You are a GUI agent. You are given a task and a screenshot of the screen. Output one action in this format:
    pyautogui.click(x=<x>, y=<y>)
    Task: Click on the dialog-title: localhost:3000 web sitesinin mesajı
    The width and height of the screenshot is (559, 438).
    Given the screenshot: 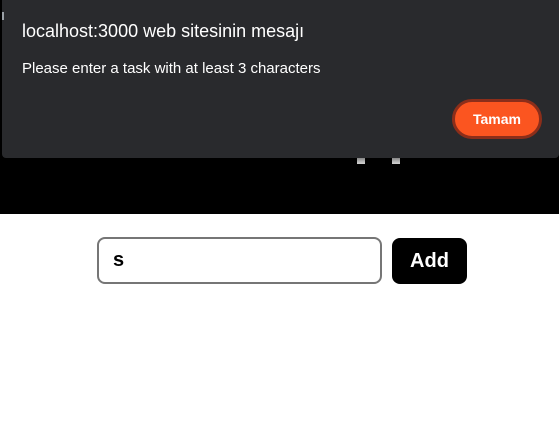 What is the action you would take?
    pyautogui.click(x=163, y=31)
    